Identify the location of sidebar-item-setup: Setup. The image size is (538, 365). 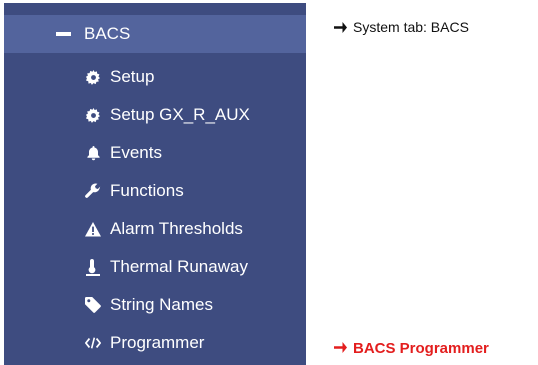
(155, 77).